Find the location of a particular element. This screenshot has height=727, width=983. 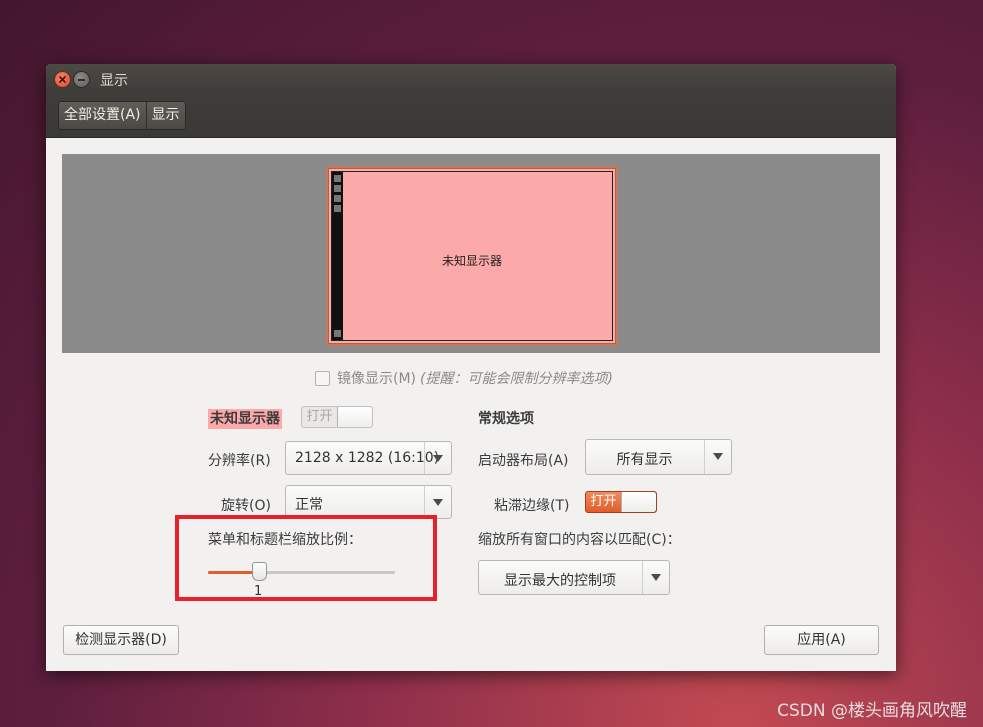

scale-all-label: 缩放所有窗口的内容以匹配(C)： is located at coordinates (579, 540).